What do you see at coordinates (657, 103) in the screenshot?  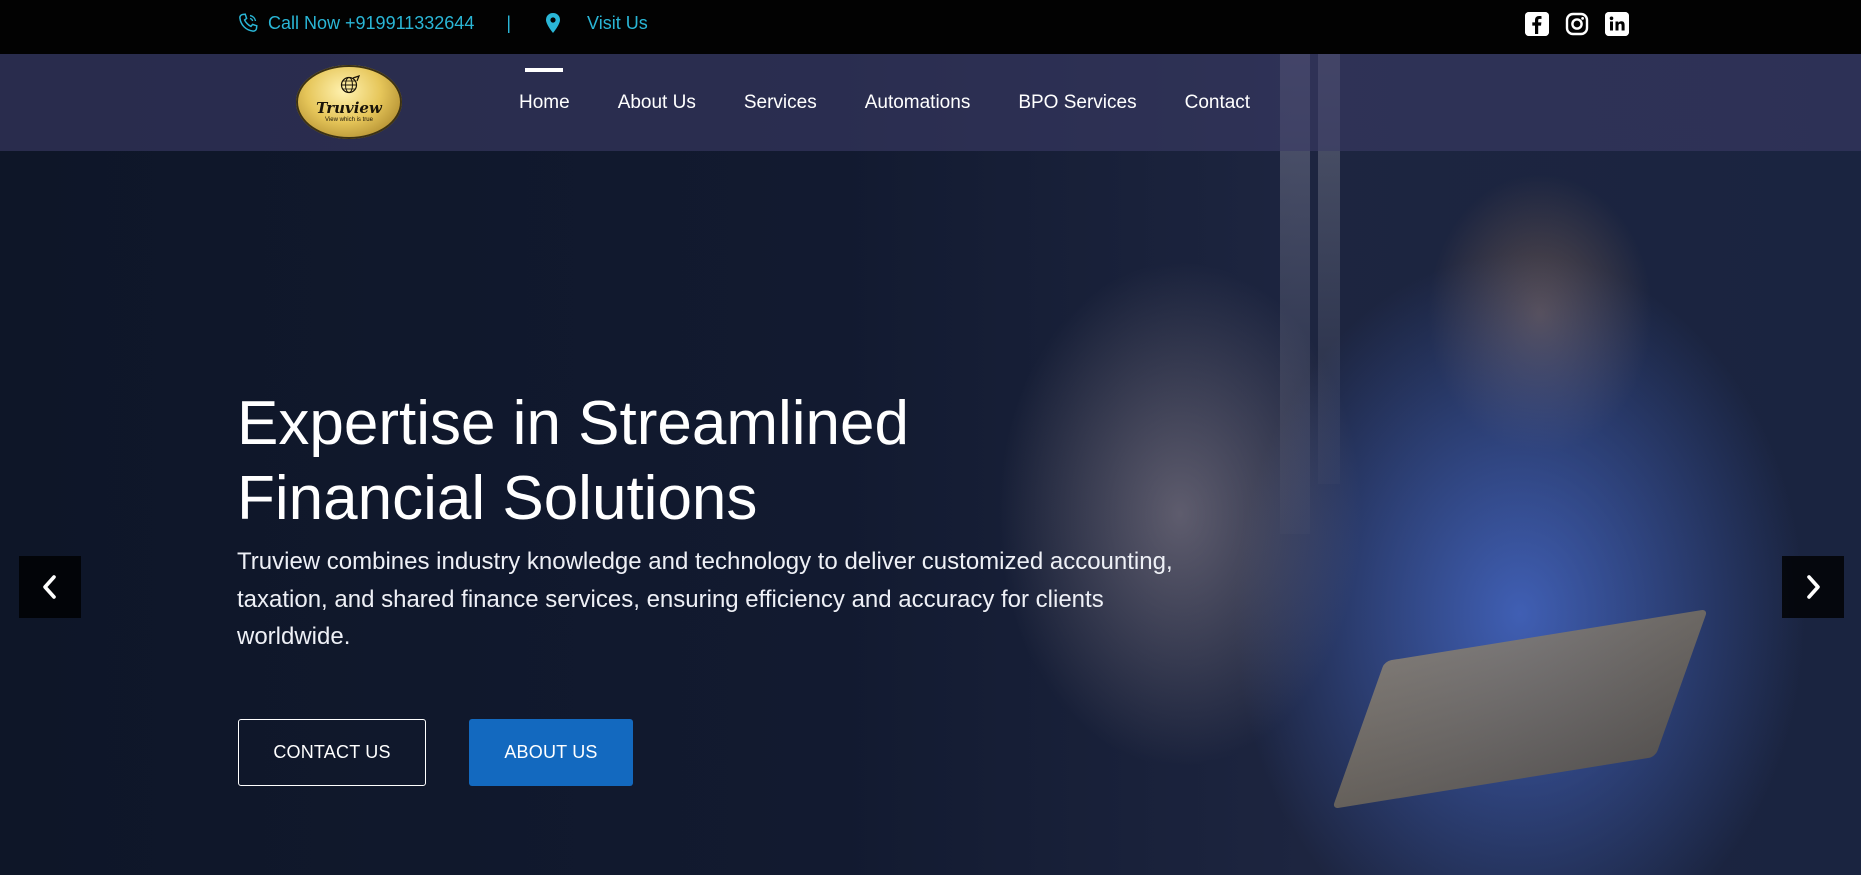 I see `nav-item-about-us: About Us` at bounding box center [657, 103].